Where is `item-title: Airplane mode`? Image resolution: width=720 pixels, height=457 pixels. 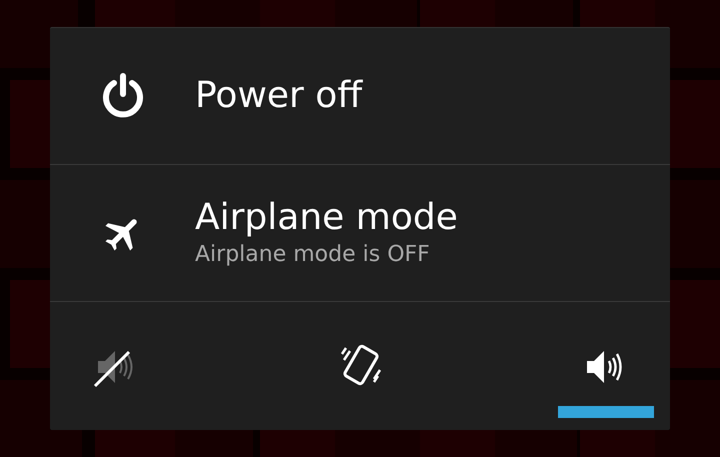
item-title: Airplane mode is located at coordinates (326, 218).